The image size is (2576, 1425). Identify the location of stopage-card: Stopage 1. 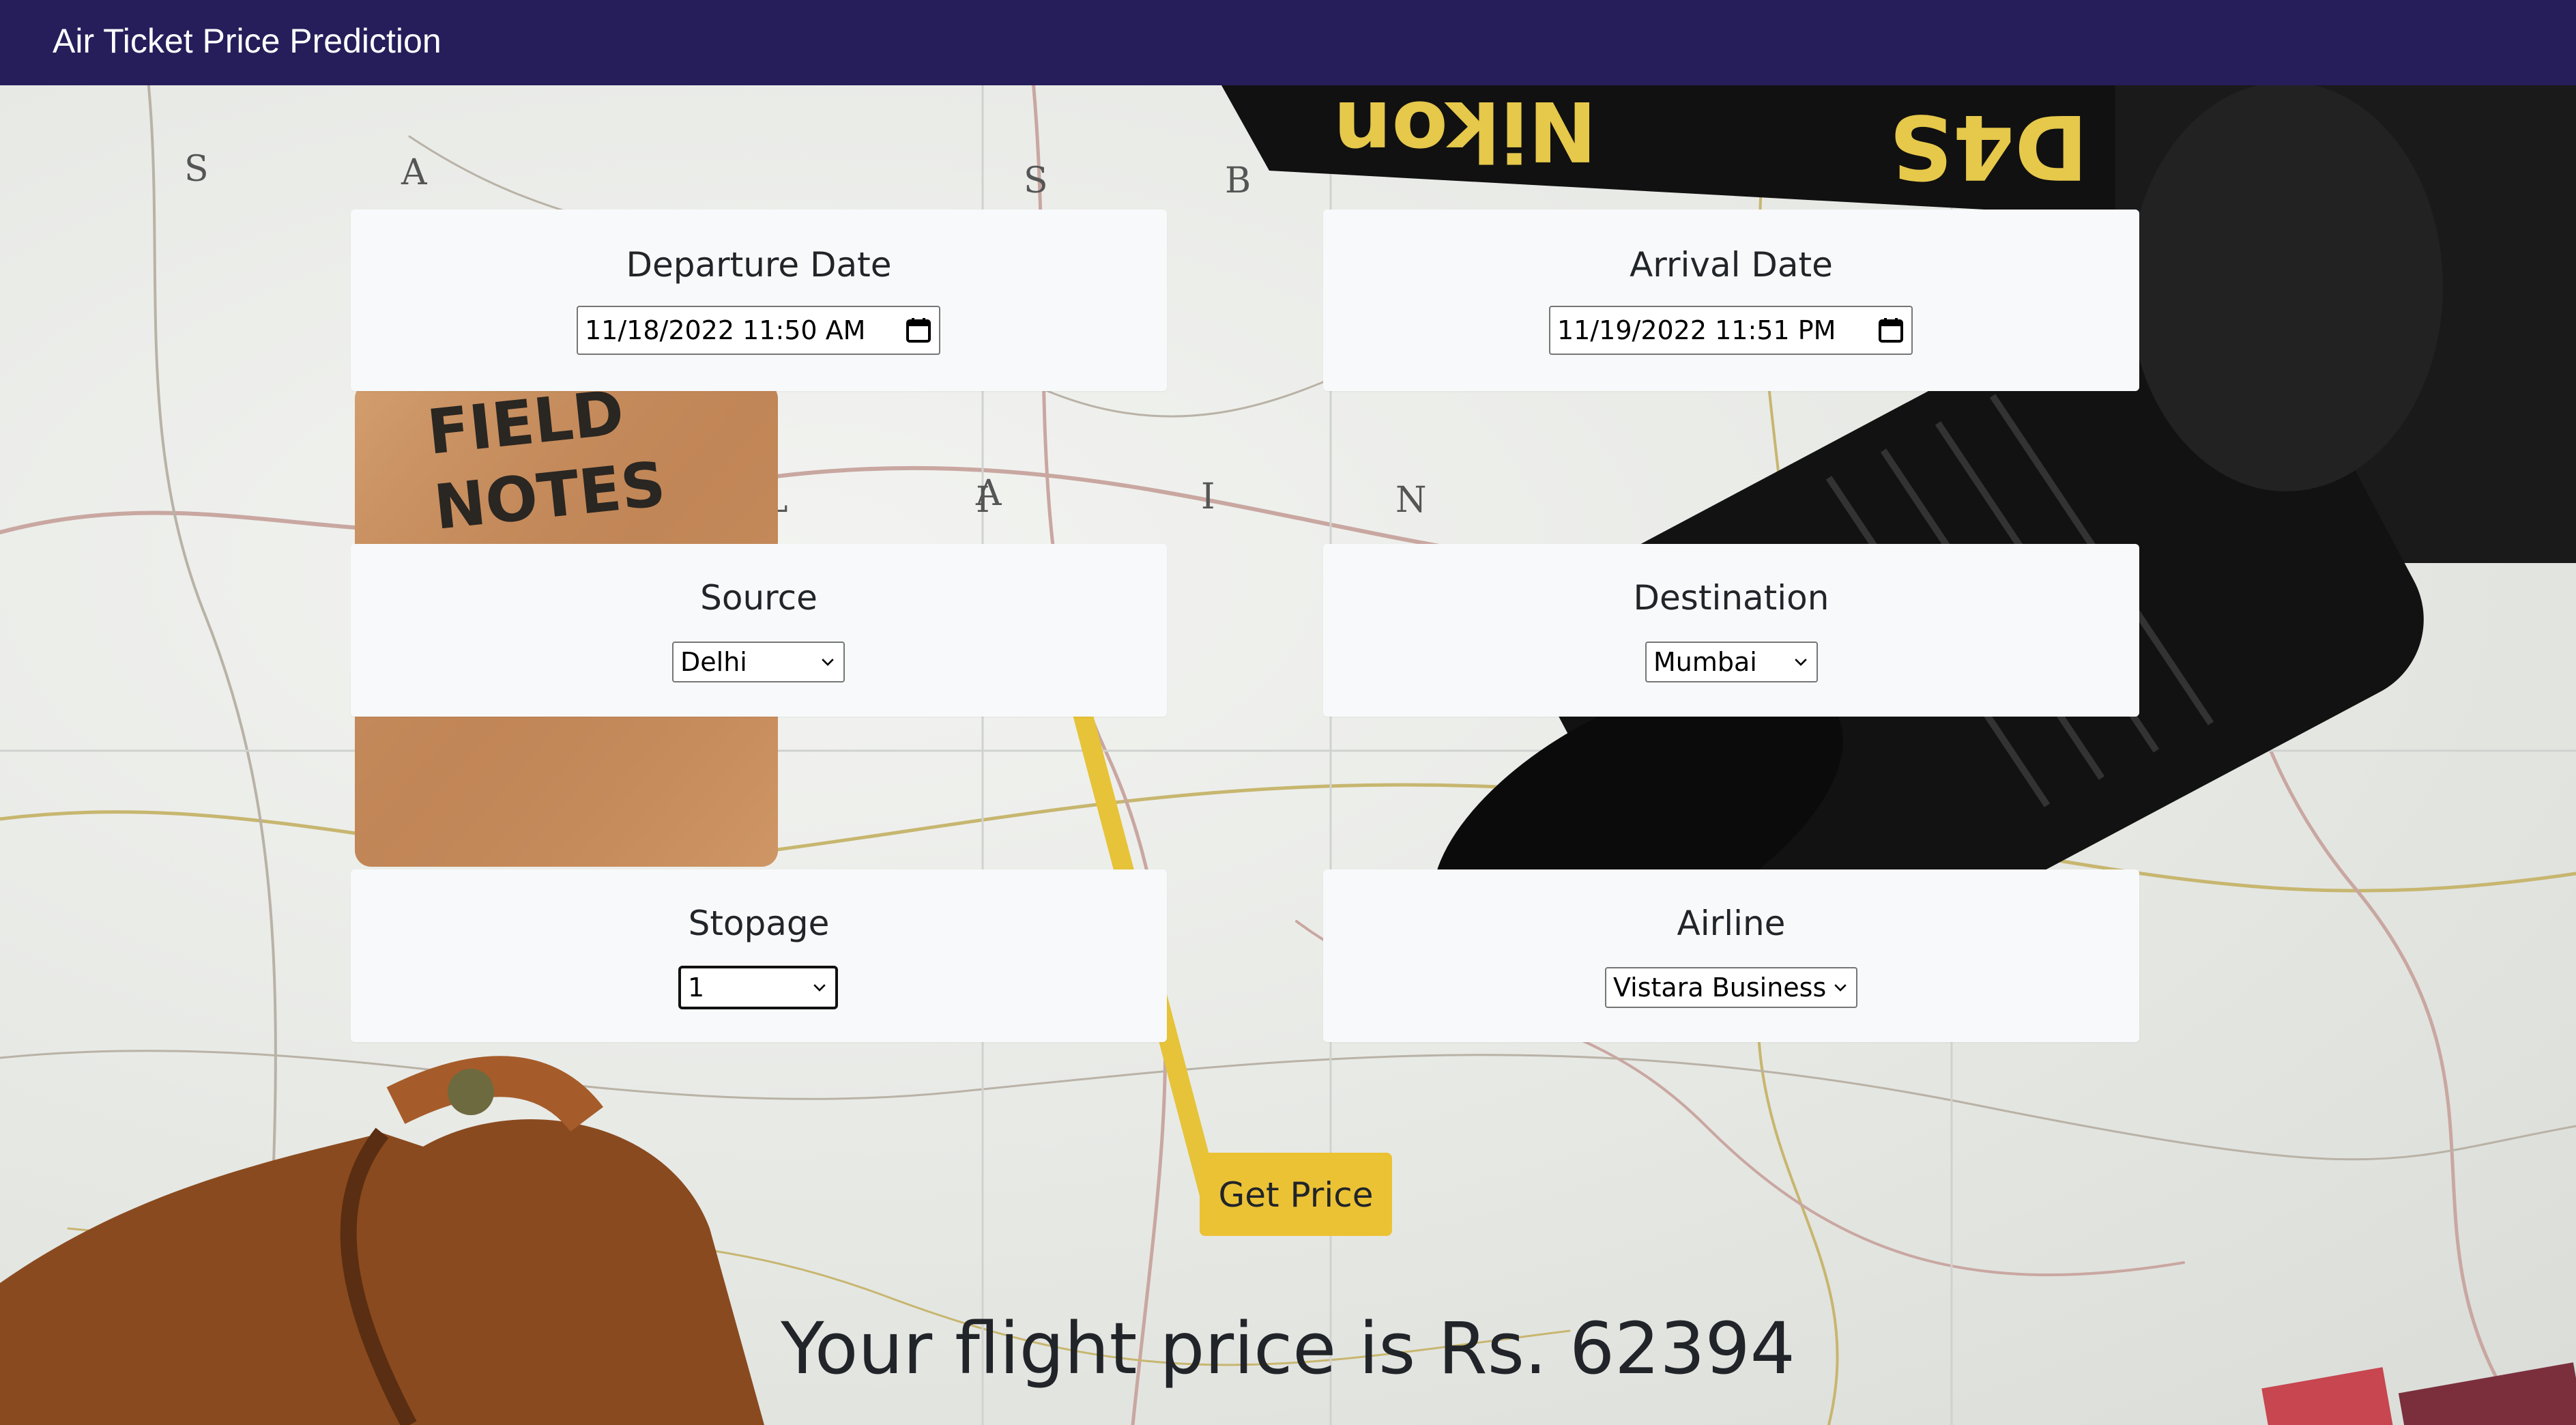
(759, 956).